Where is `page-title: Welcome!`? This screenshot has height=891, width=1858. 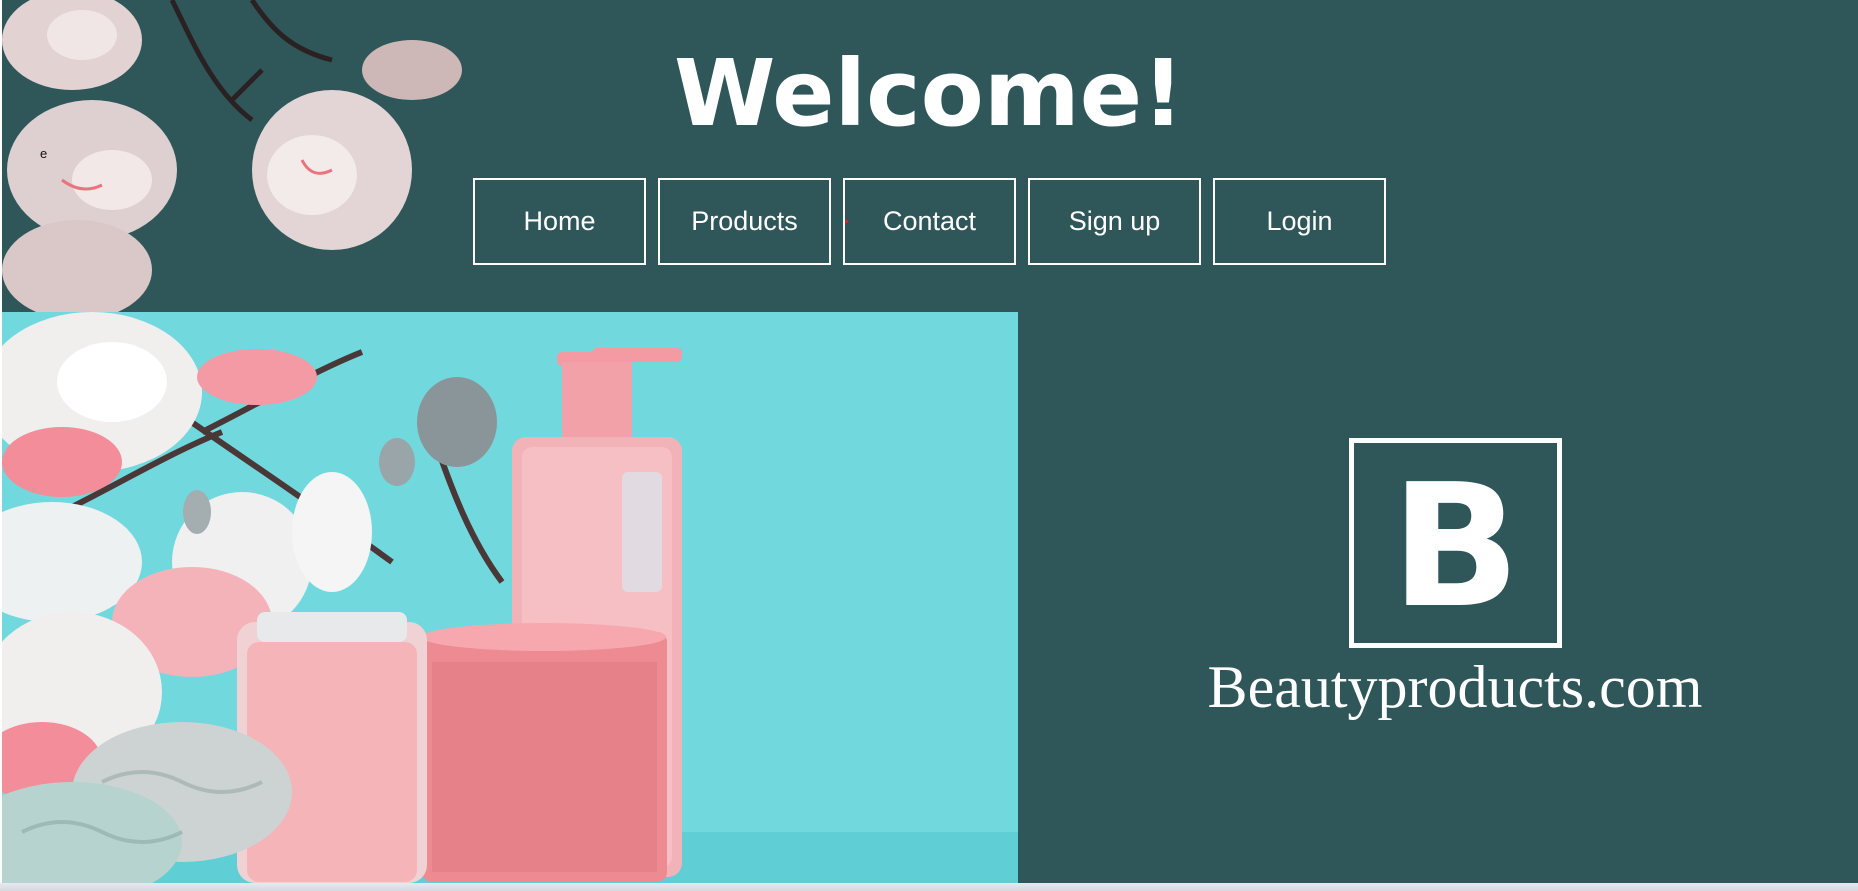
page-title: Welcome! is located at coordinates (929, 93).